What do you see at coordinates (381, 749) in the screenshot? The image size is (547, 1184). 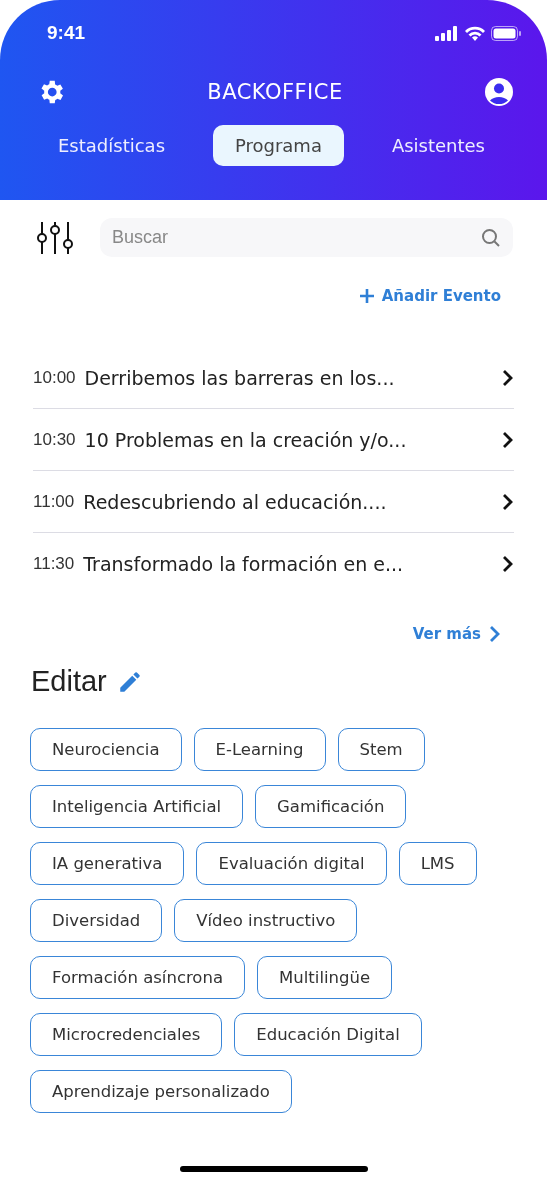 I see `topic-tag: Stem` at bounding box center [381, 749].